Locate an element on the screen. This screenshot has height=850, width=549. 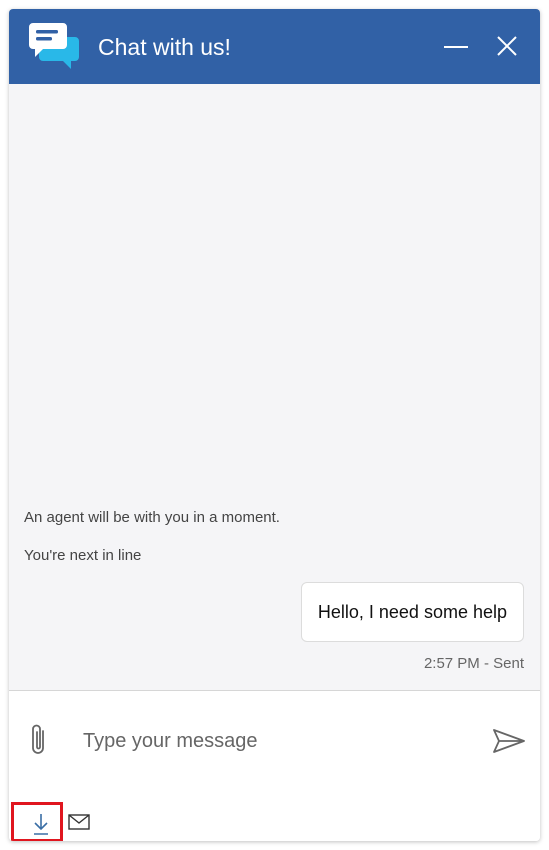
email-transcript-button is located at coordinates (79, 822).